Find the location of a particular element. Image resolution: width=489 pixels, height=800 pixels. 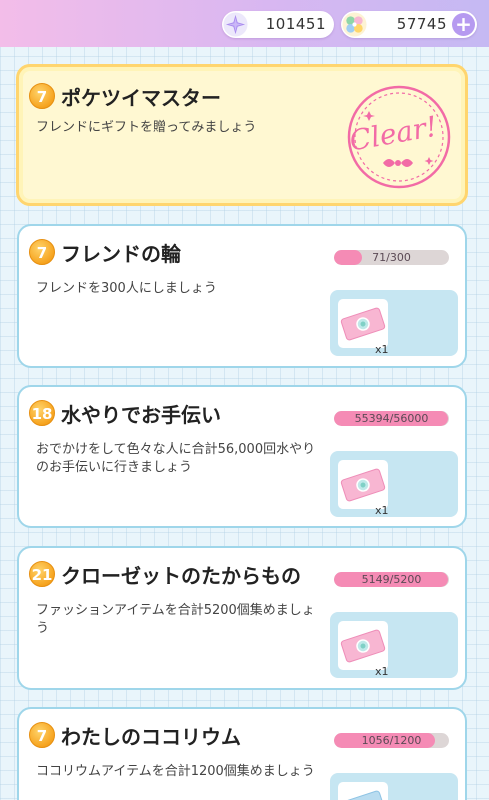

top-bar: 101451 57745 + is located at coordinates (244, 23).